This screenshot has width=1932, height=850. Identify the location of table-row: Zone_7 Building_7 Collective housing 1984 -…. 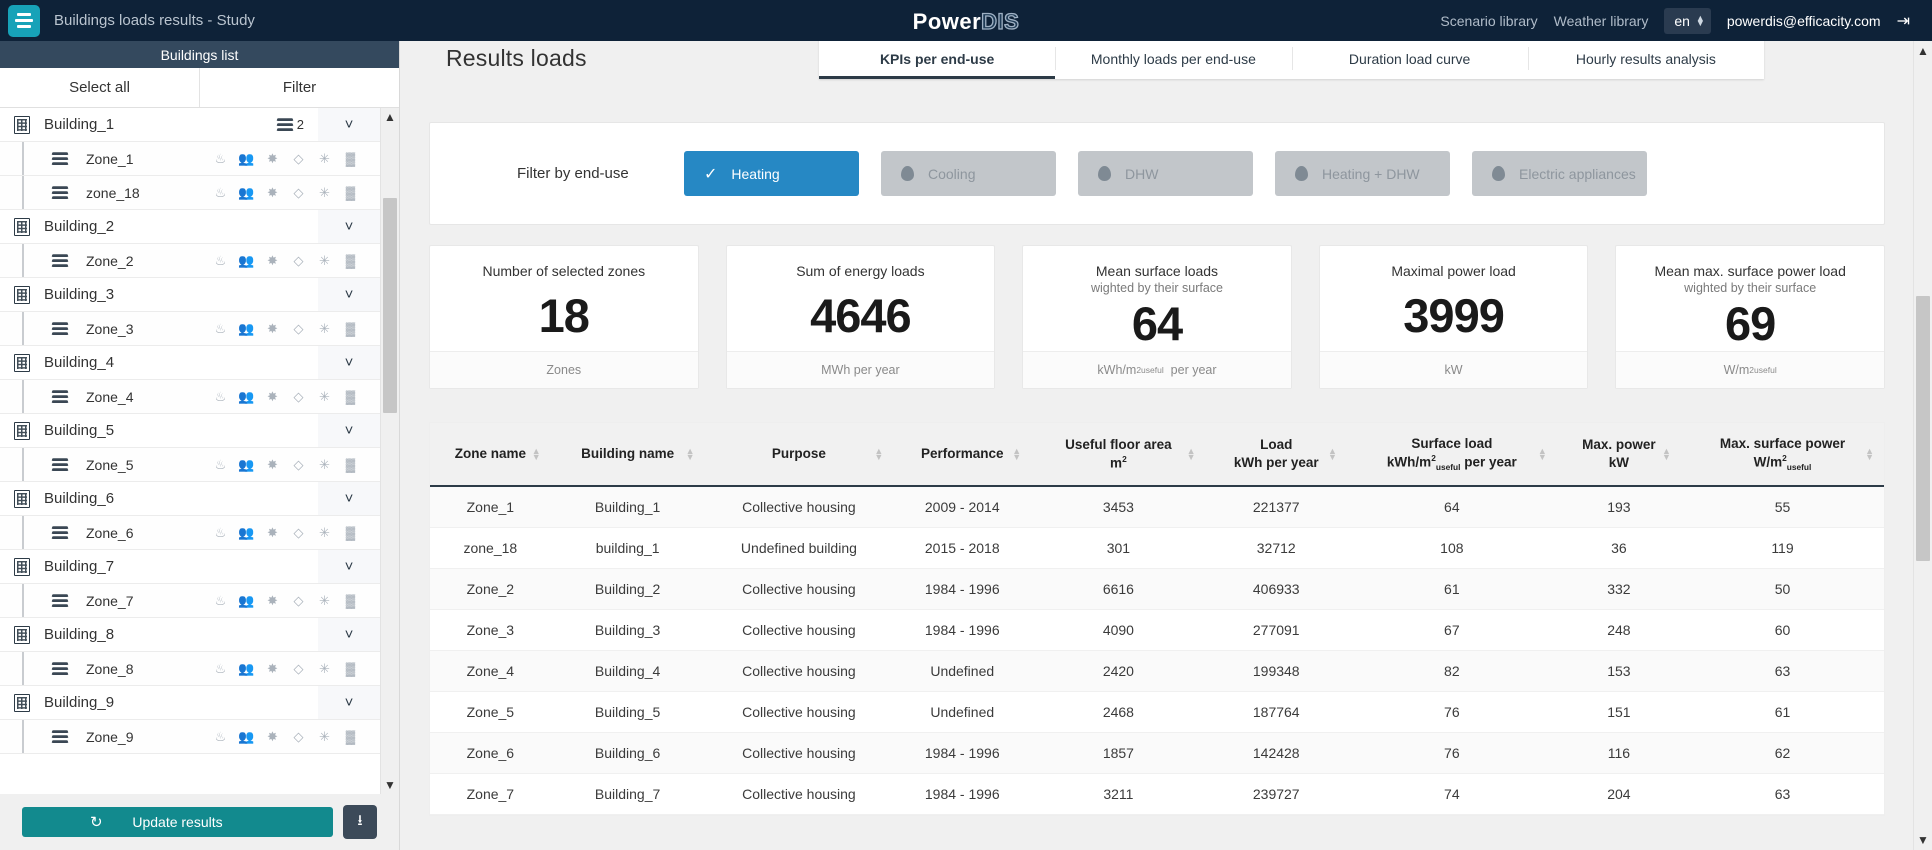
(1157, 794).